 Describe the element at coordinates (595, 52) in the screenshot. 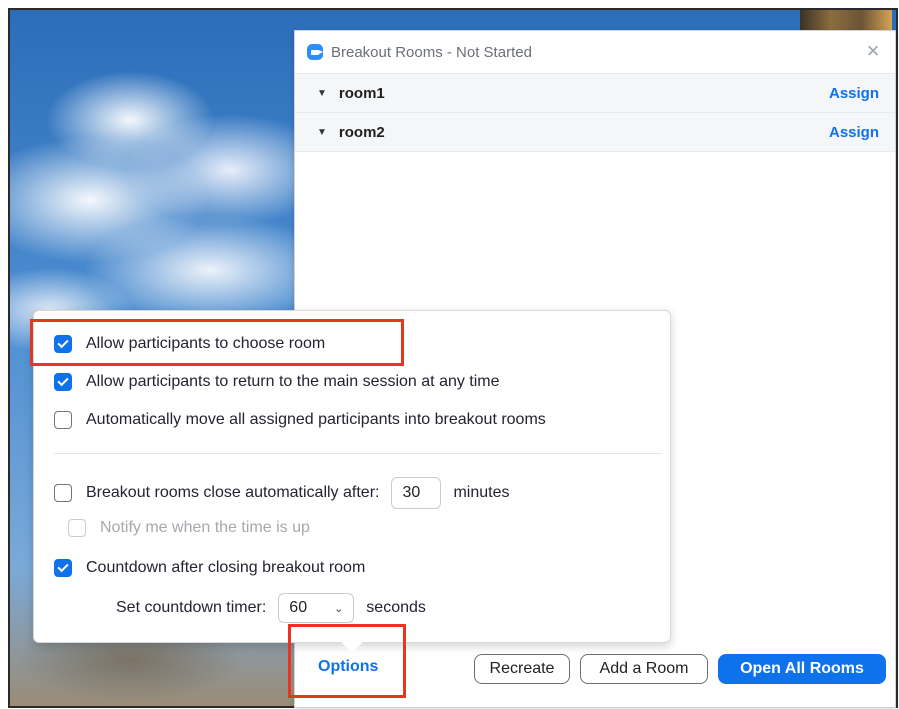

I see `window-titlebar: Breakout Rooms - Not Started ×` at that location.